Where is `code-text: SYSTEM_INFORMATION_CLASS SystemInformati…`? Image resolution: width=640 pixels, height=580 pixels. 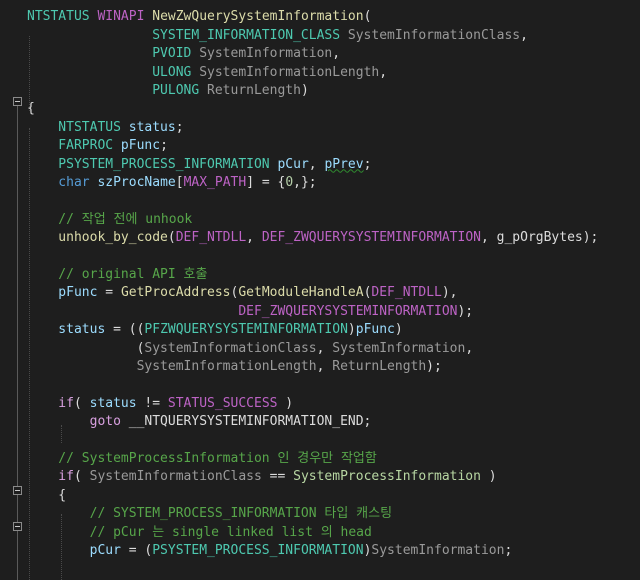
code-text: SYSTEM_INFORMATION_CLASS SystemInformati… is located at coordinates (277, 36).